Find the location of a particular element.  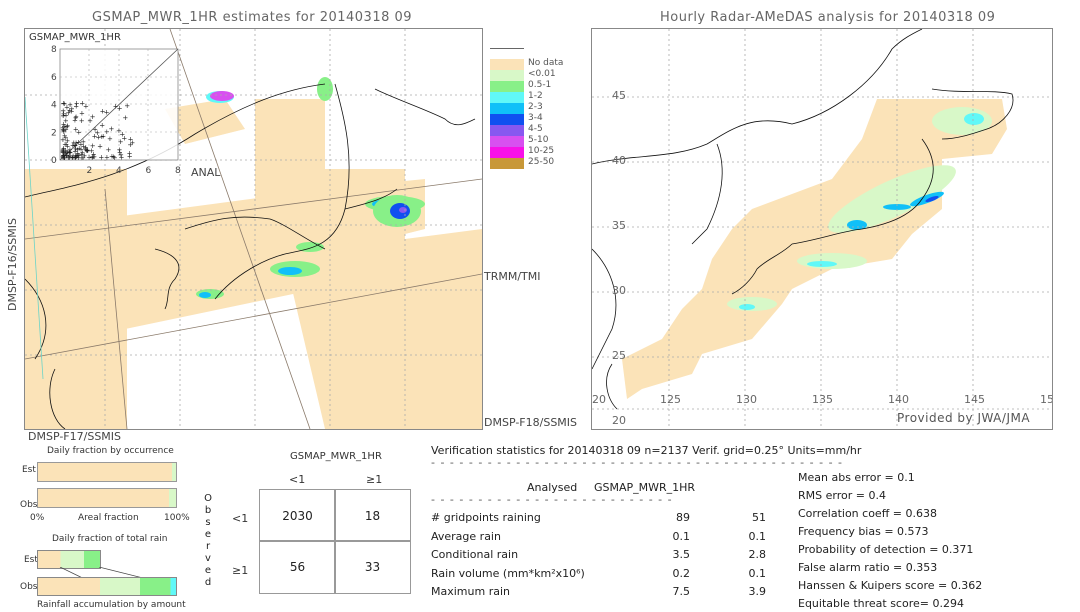

observed-letter: e is located at coordinates (208, 570).